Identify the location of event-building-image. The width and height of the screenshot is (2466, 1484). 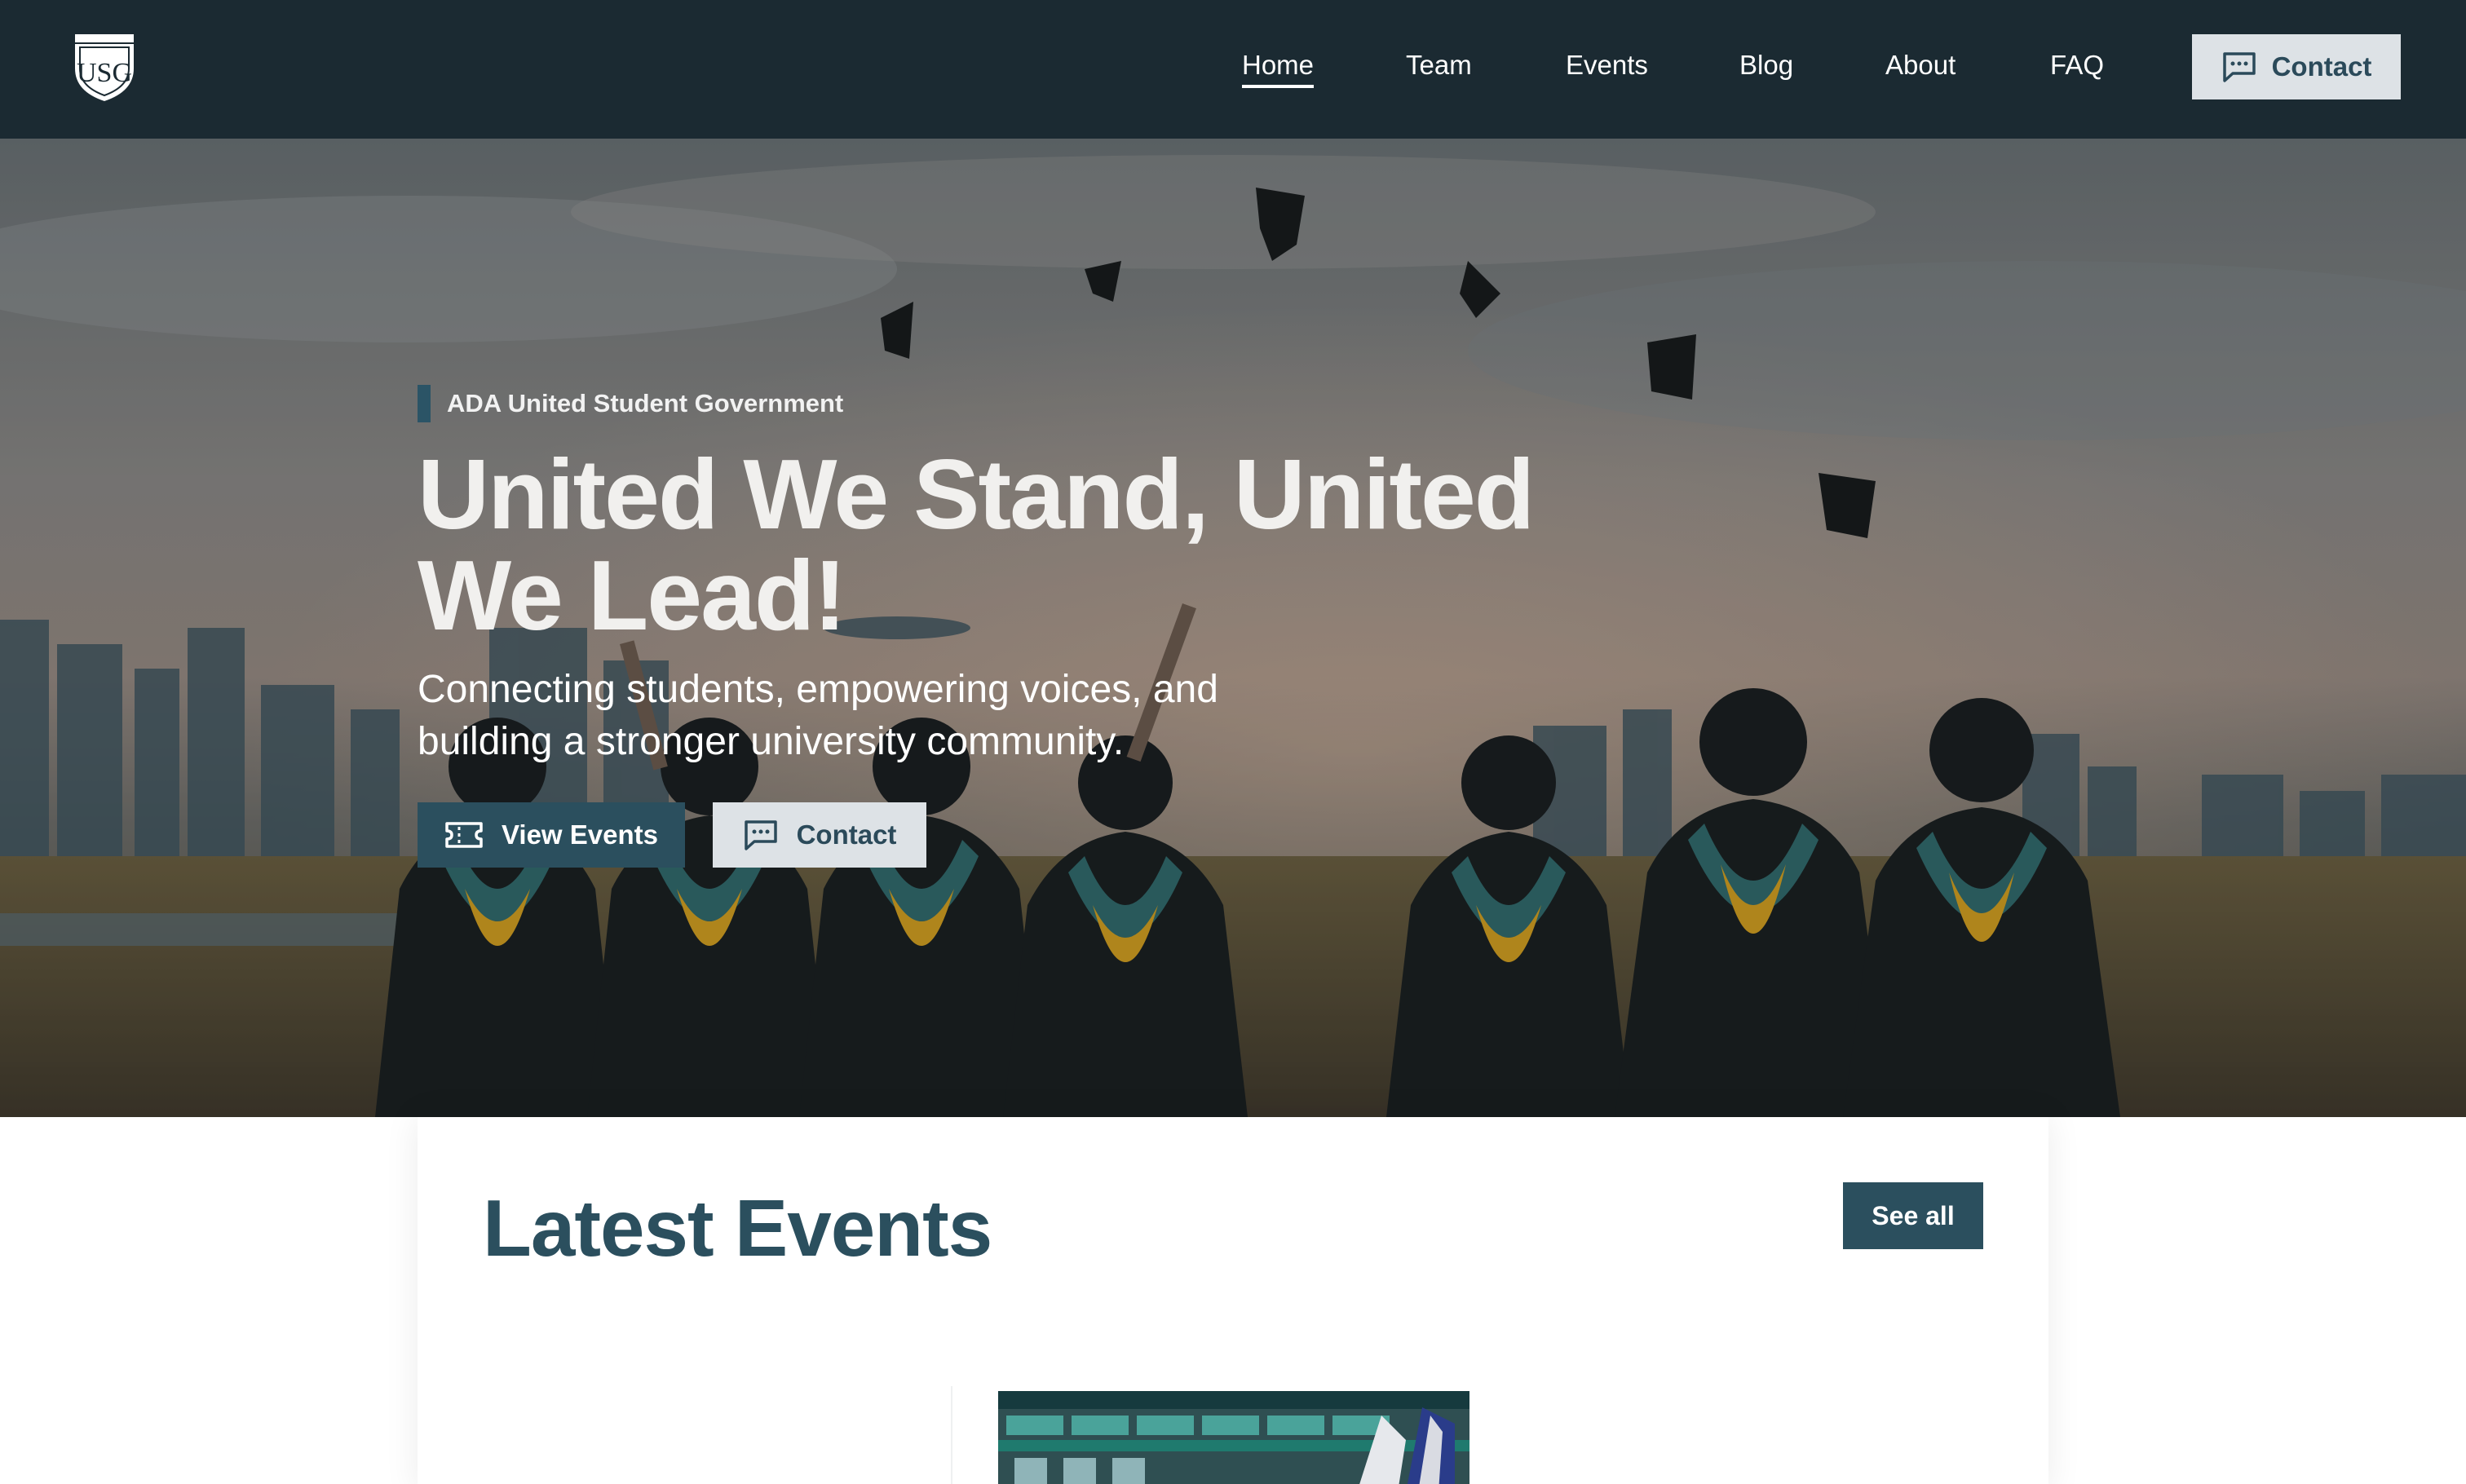
(1233, 1437).